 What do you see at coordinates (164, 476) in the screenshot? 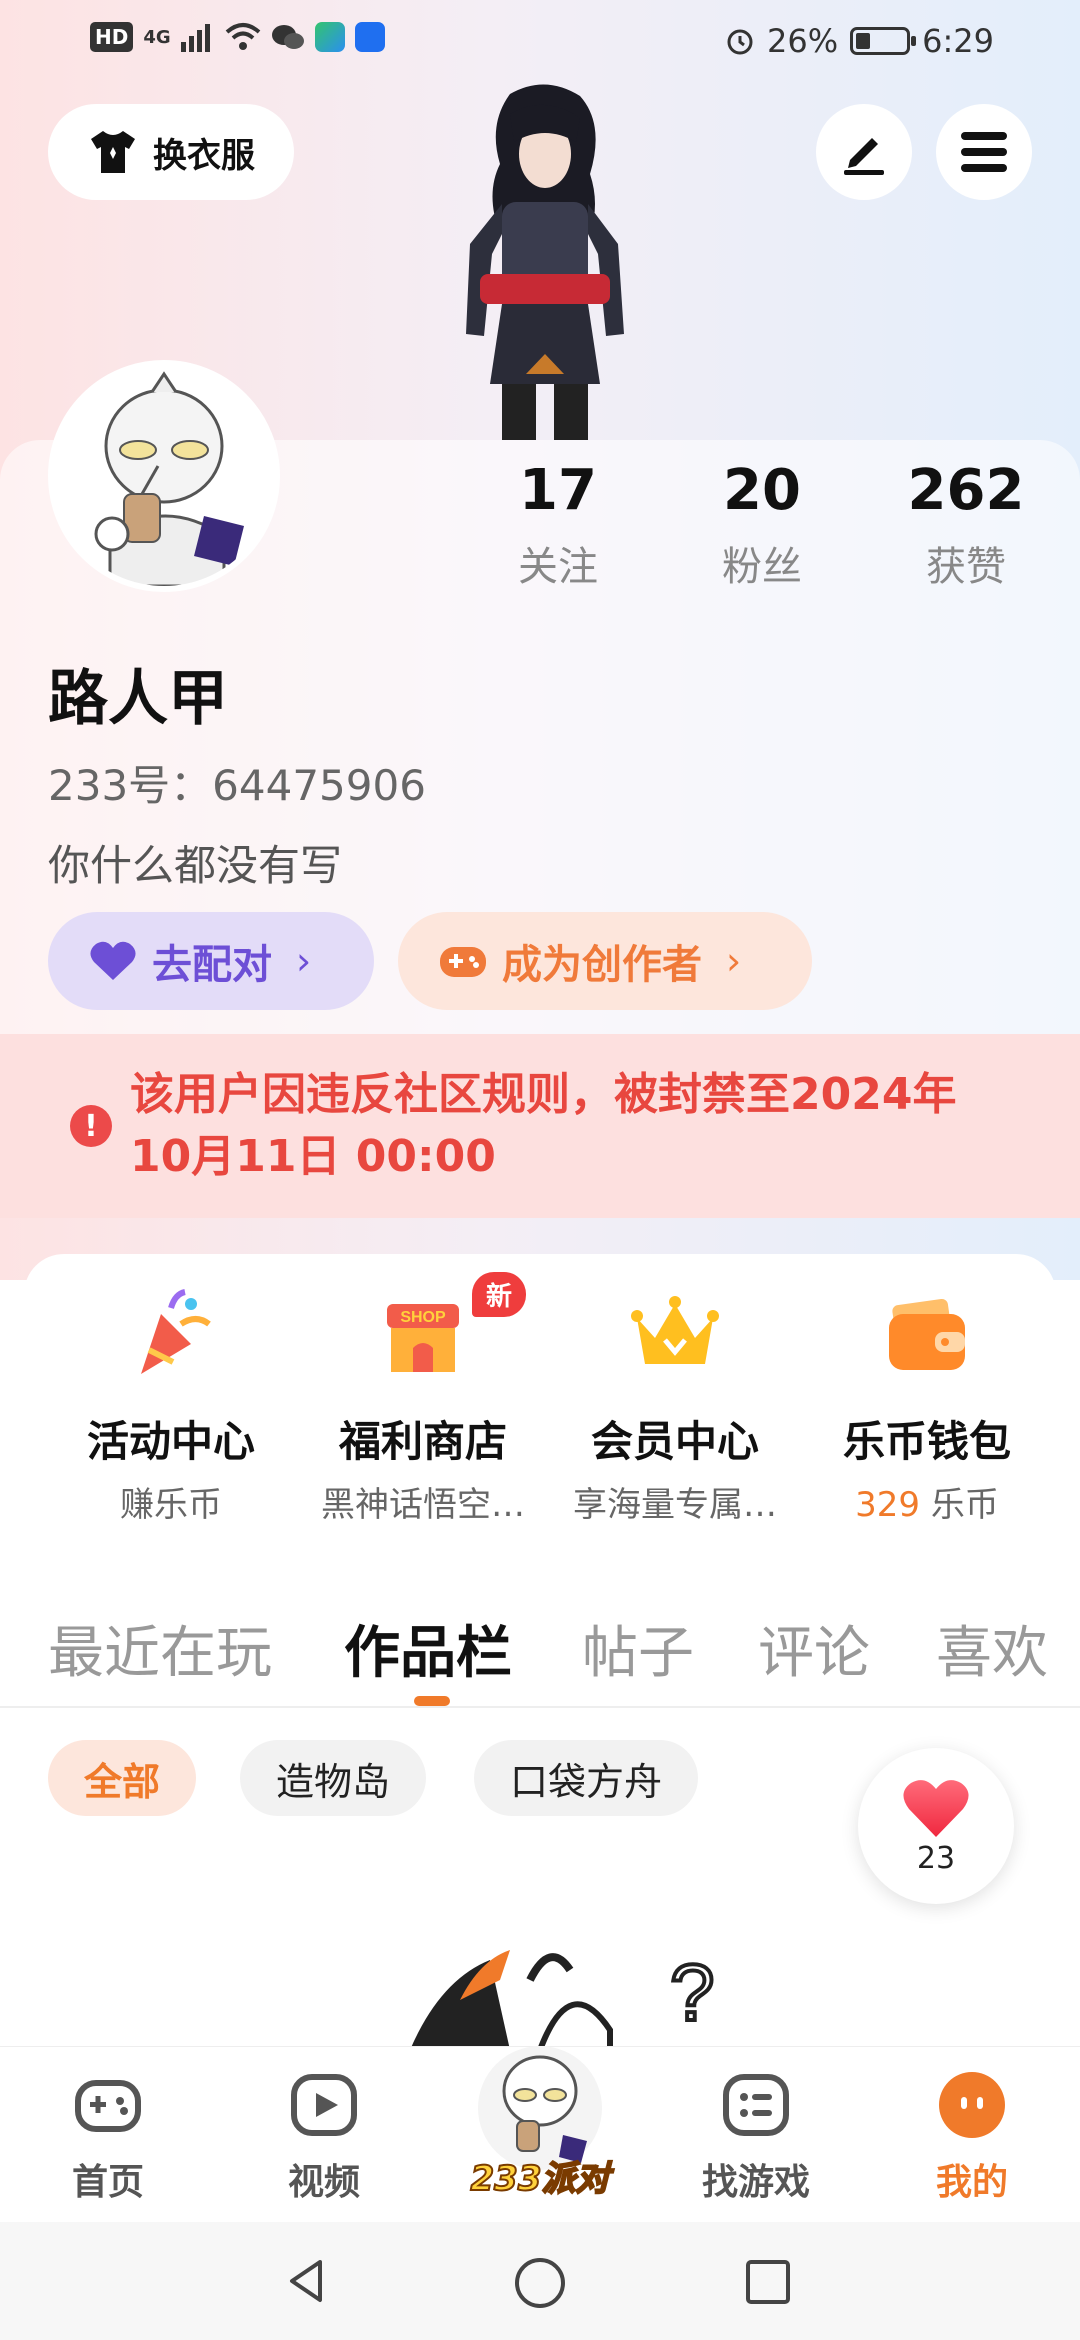
I see `profile-avatar` at bounding box center [164, 476].